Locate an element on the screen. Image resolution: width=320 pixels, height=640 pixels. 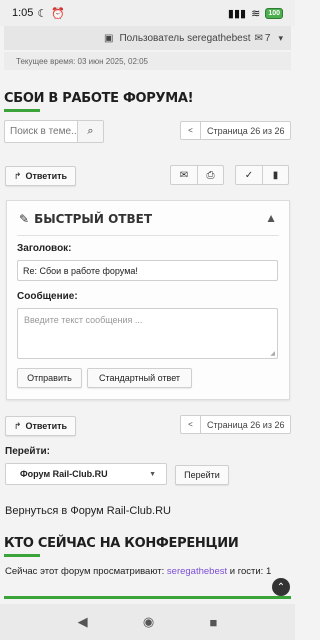
search-icon: ⌕ is located at coordinates (90, 131).